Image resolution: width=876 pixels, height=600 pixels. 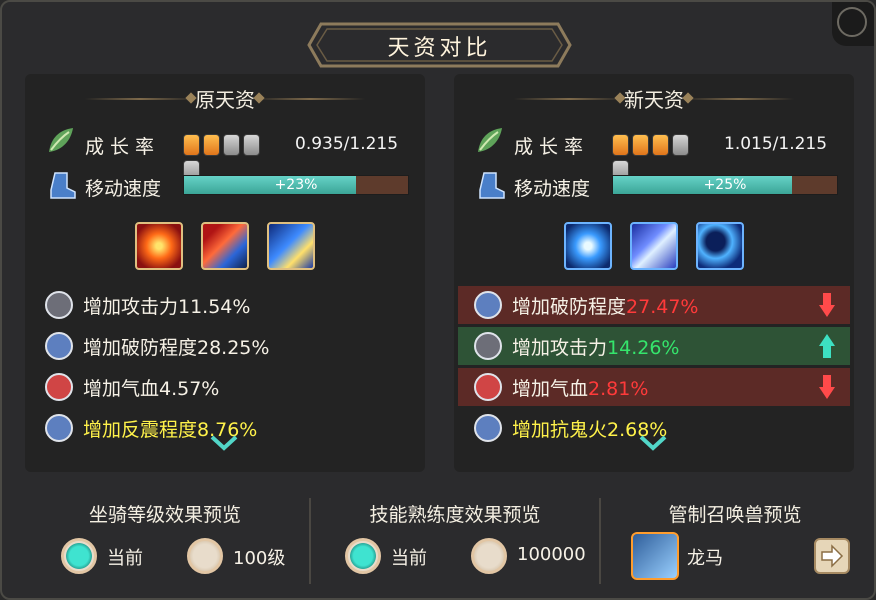 I want to click on speed-value: +23%, so click(x=296, y=185).